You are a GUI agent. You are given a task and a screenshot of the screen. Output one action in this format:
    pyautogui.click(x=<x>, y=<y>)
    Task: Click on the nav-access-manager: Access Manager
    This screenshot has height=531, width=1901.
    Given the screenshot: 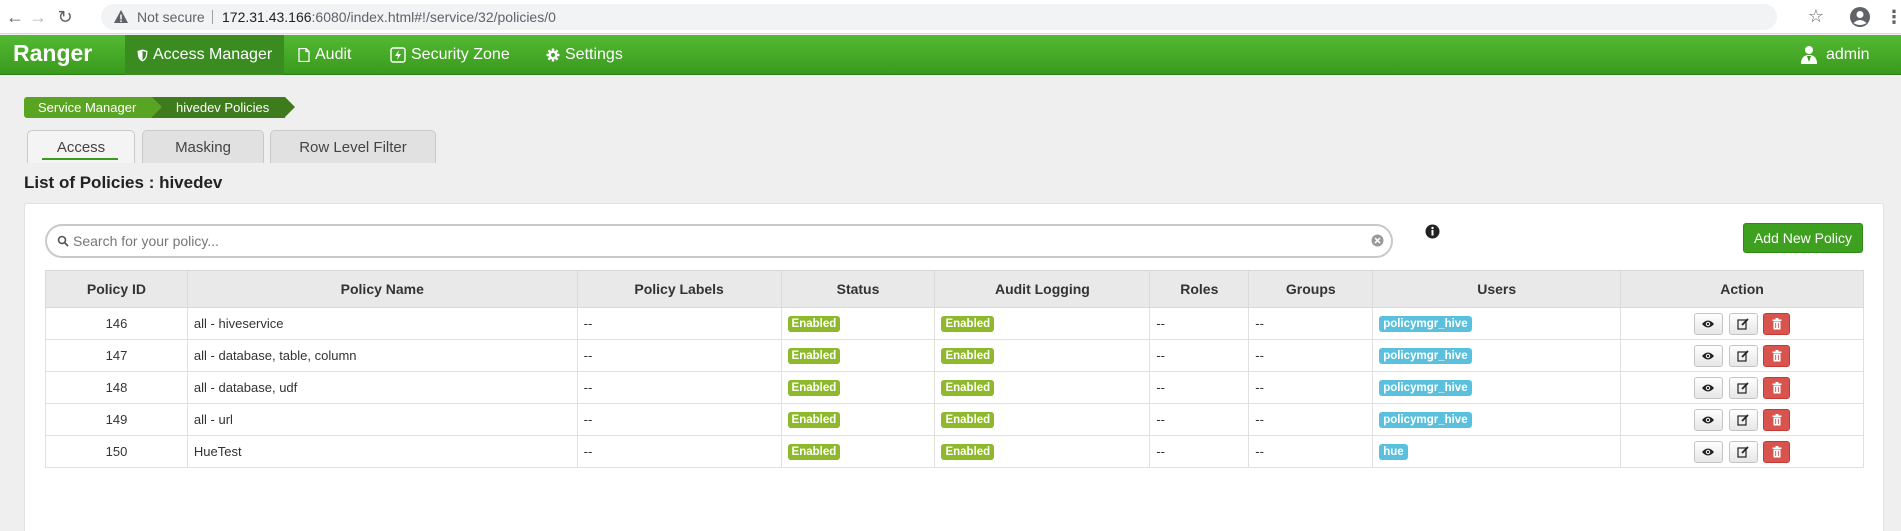 What is the action you would take?
    pyautogui.click(x=205, y=55)
    